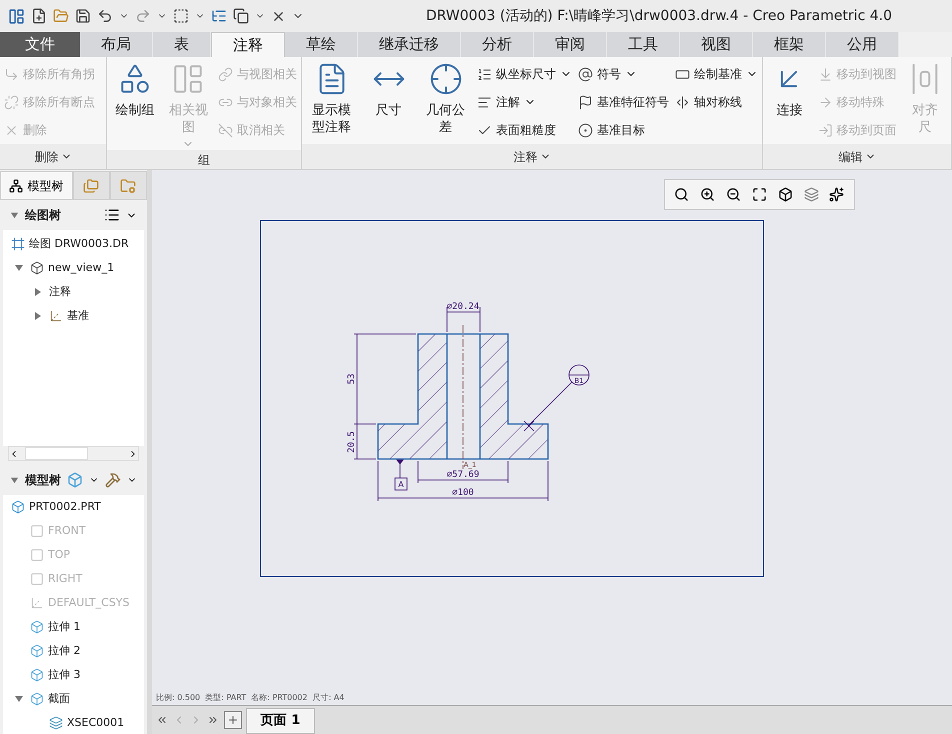 This screenshot has width=952, height=734. I want to click on dimension-text: 53, so click(352, 379).